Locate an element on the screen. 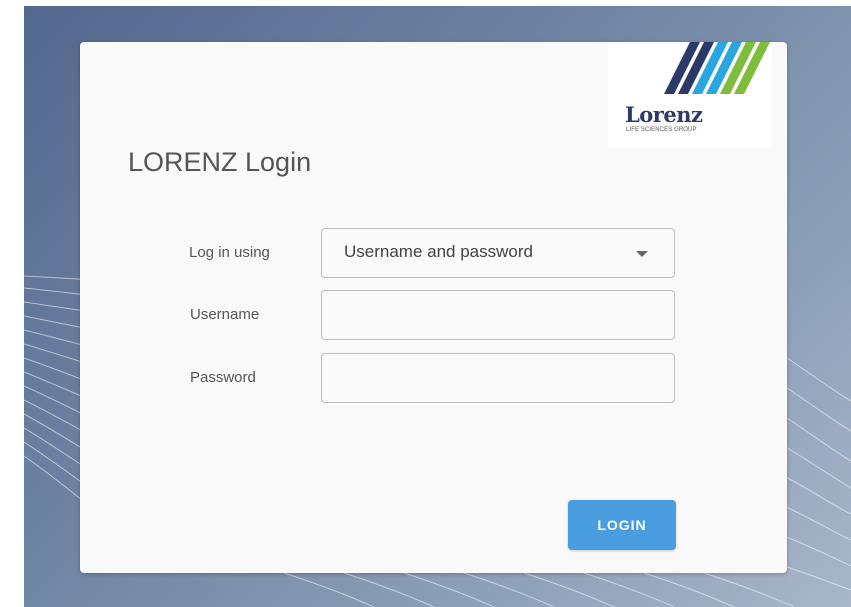  page-title: LORENZ Login is located at coordinates (220, 162).